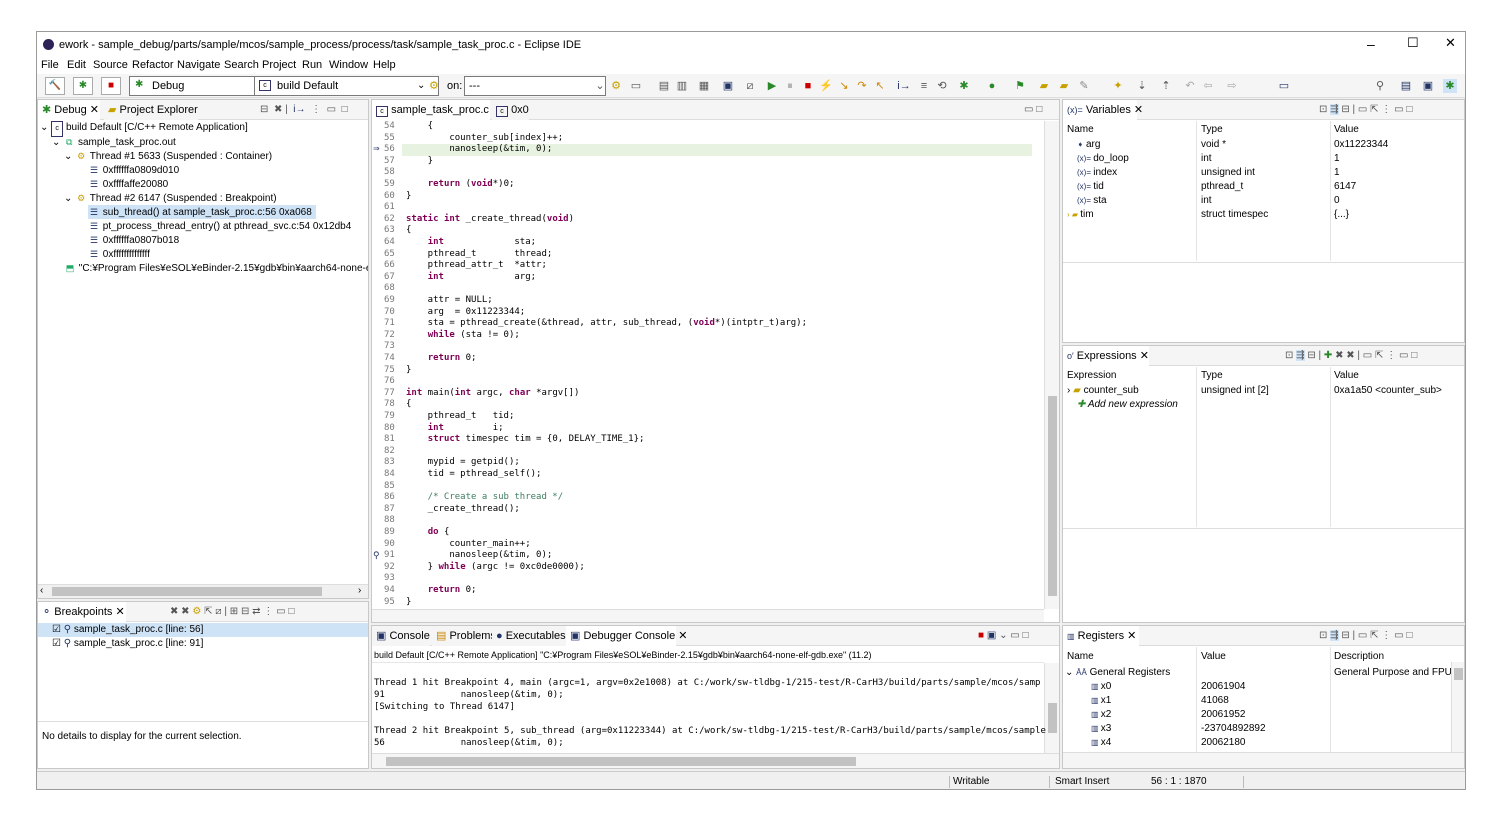 The width and height of the screenshot is (1500, 822). Describe the element at coordinates (208, 611) in the screenshot. I see `go-to-file-icon: ⇱` at that location.